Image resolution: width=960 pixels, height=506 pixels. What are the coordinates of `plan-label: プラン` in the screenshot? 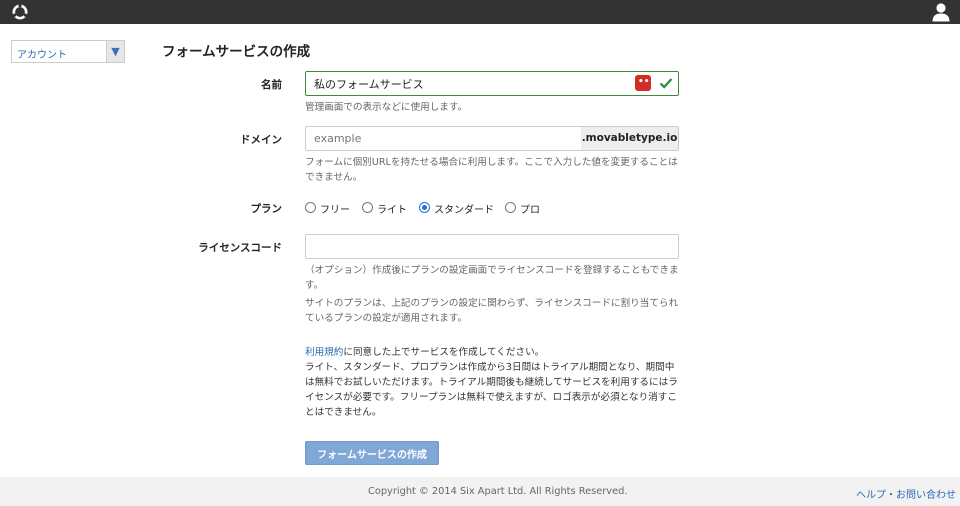 It's located at (266, 209).